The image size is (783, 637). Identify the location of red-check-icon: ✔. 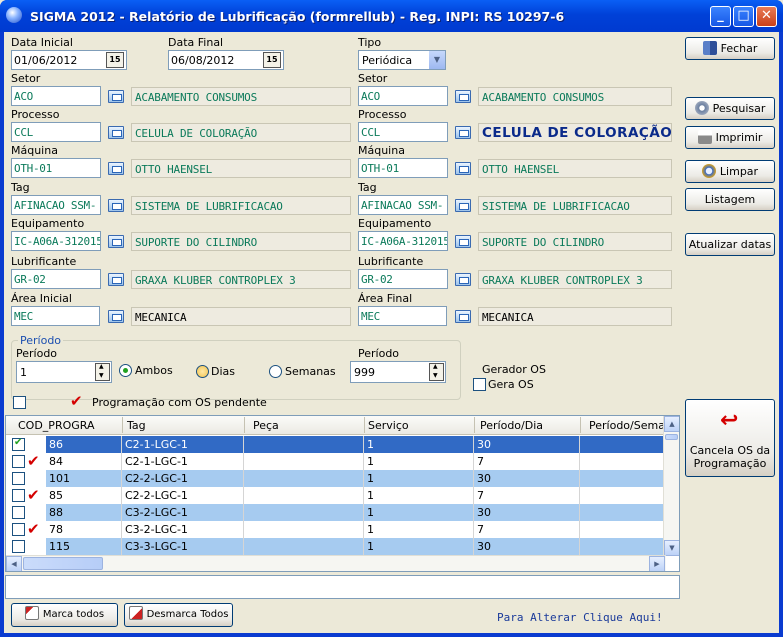
(33, 529).